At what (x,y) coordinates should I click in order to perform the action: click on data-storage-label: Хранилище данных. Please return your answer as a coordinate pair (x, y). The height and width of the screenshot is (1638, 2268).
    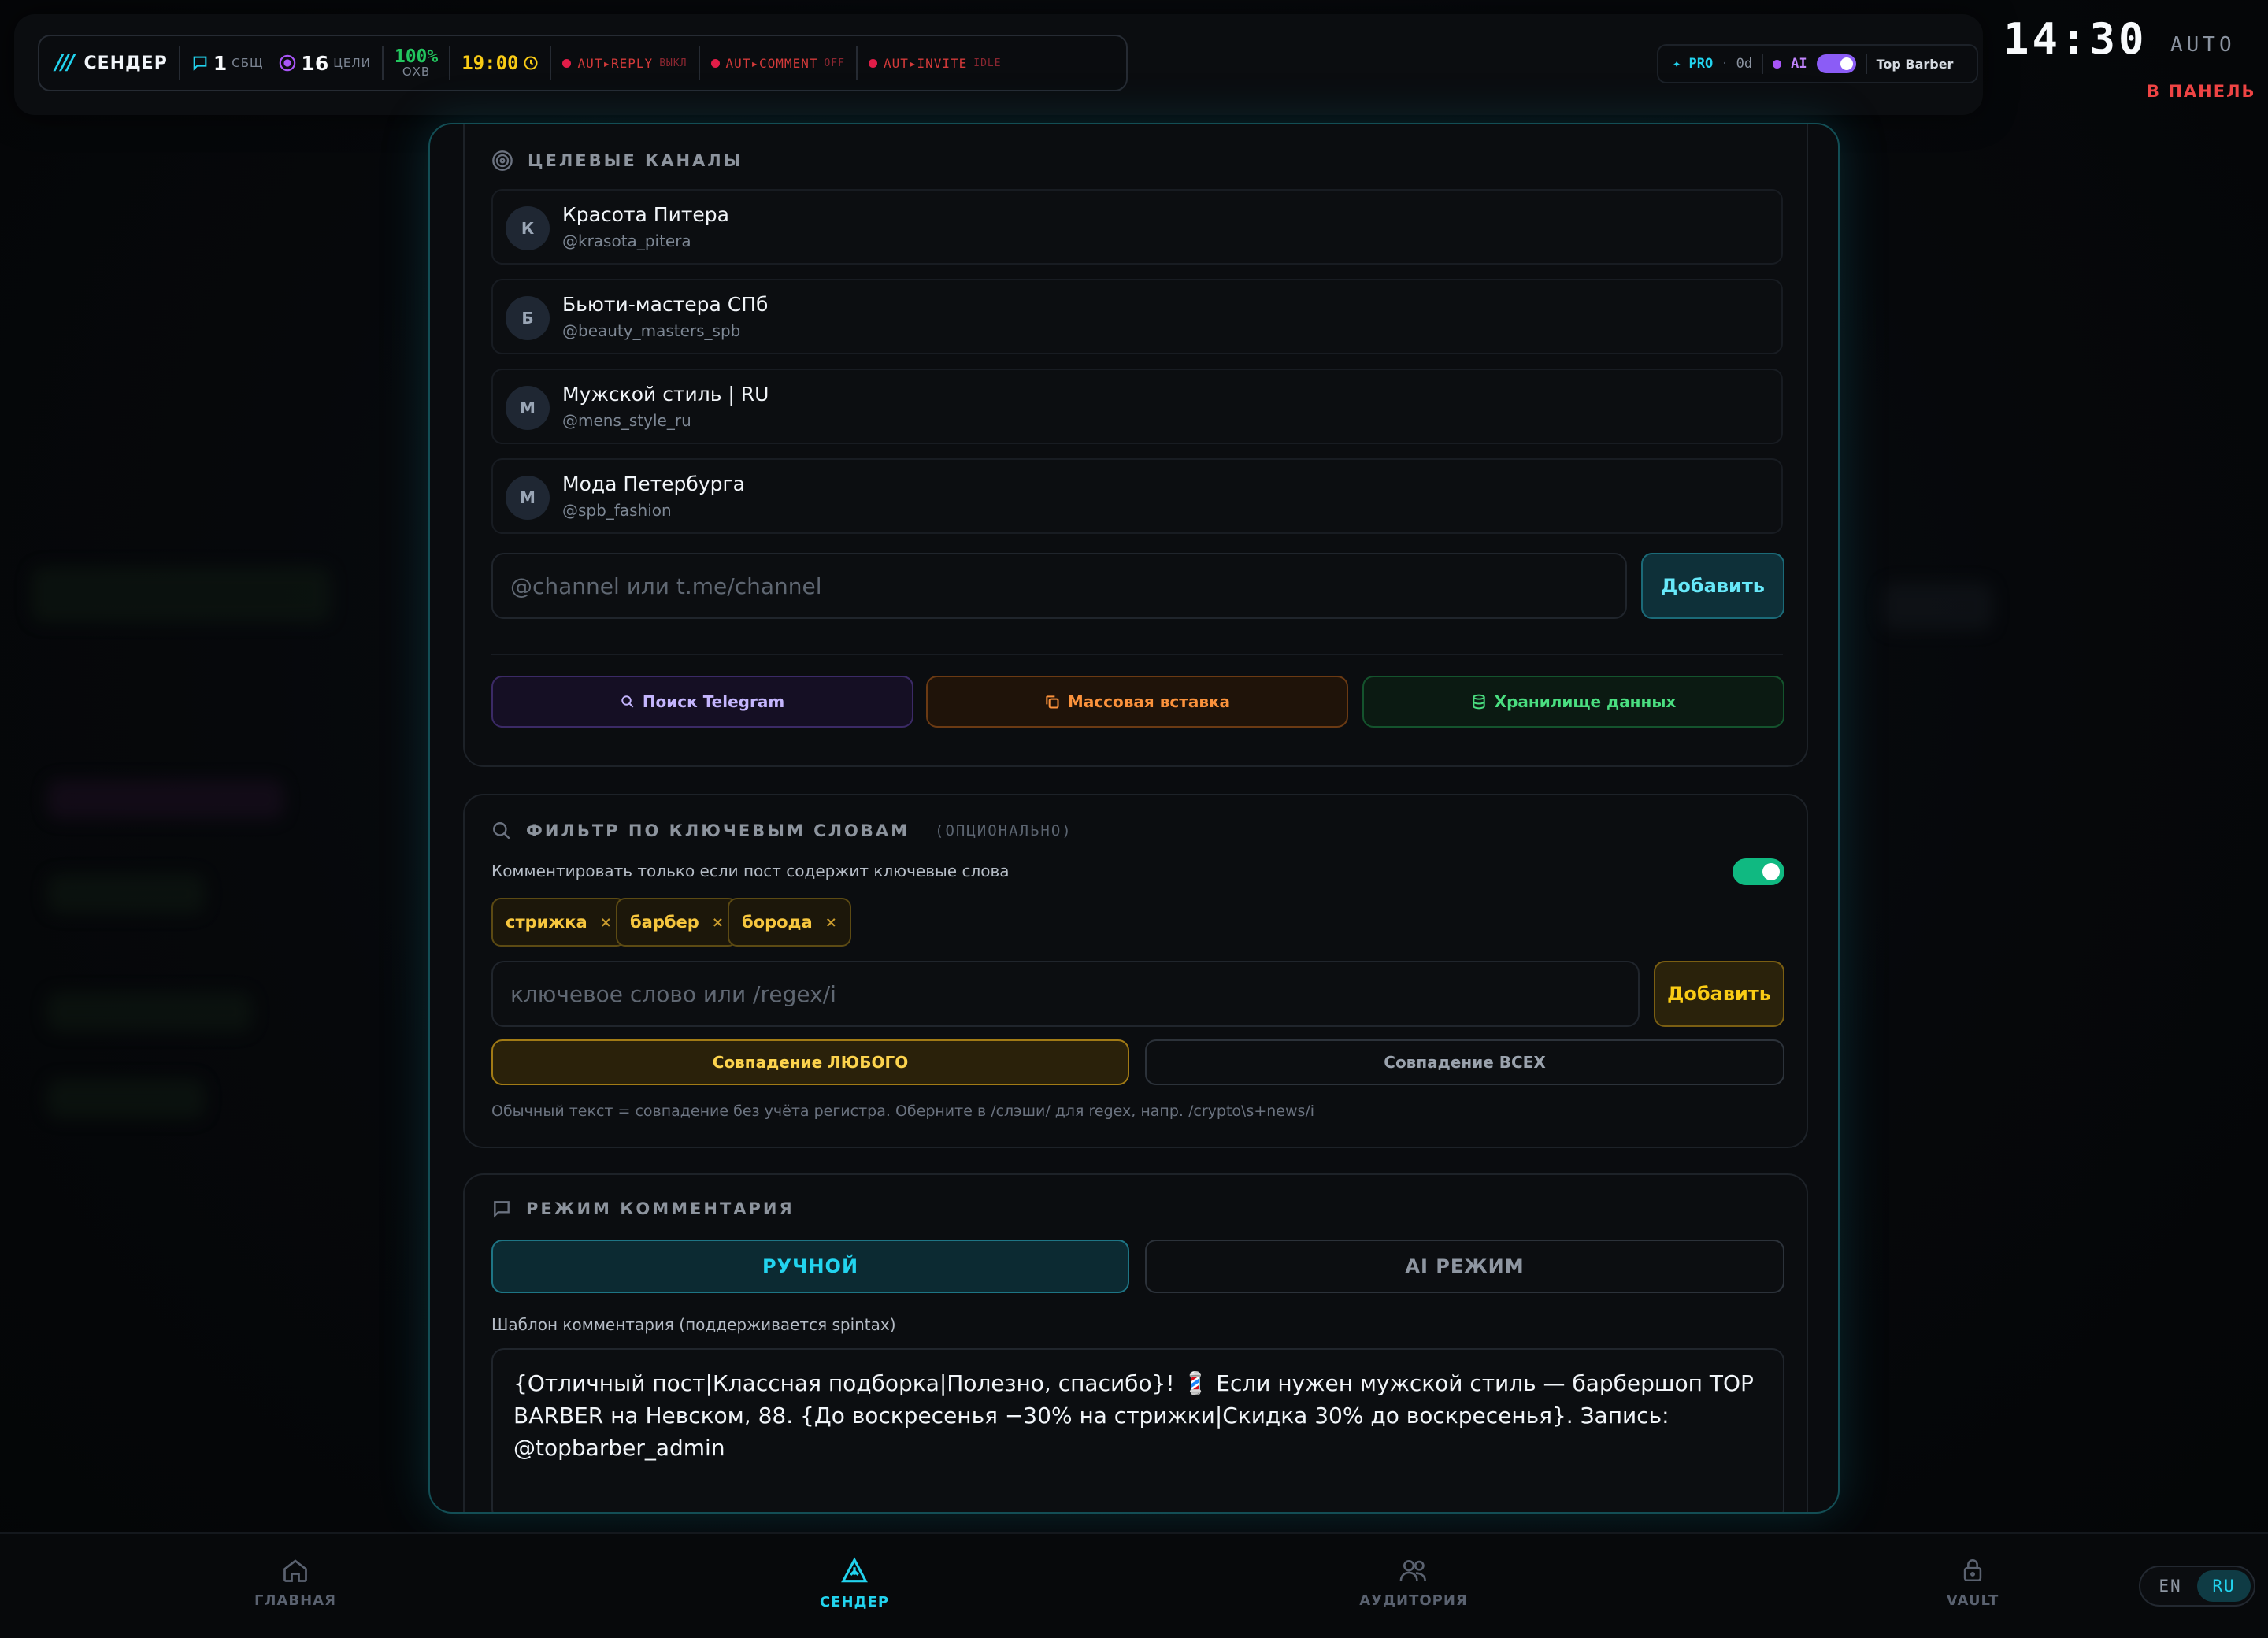
    Looking at the image, I should click on (1585, 701).